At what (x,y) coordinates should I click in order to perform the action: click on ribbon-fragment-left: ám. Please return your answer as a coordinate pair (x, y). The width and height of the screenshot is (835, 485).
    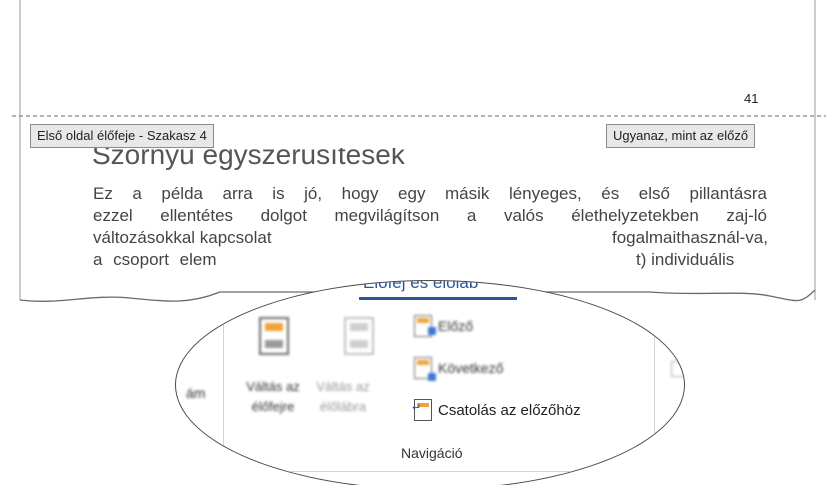
    Looking at the image, I should click on (196, 393).